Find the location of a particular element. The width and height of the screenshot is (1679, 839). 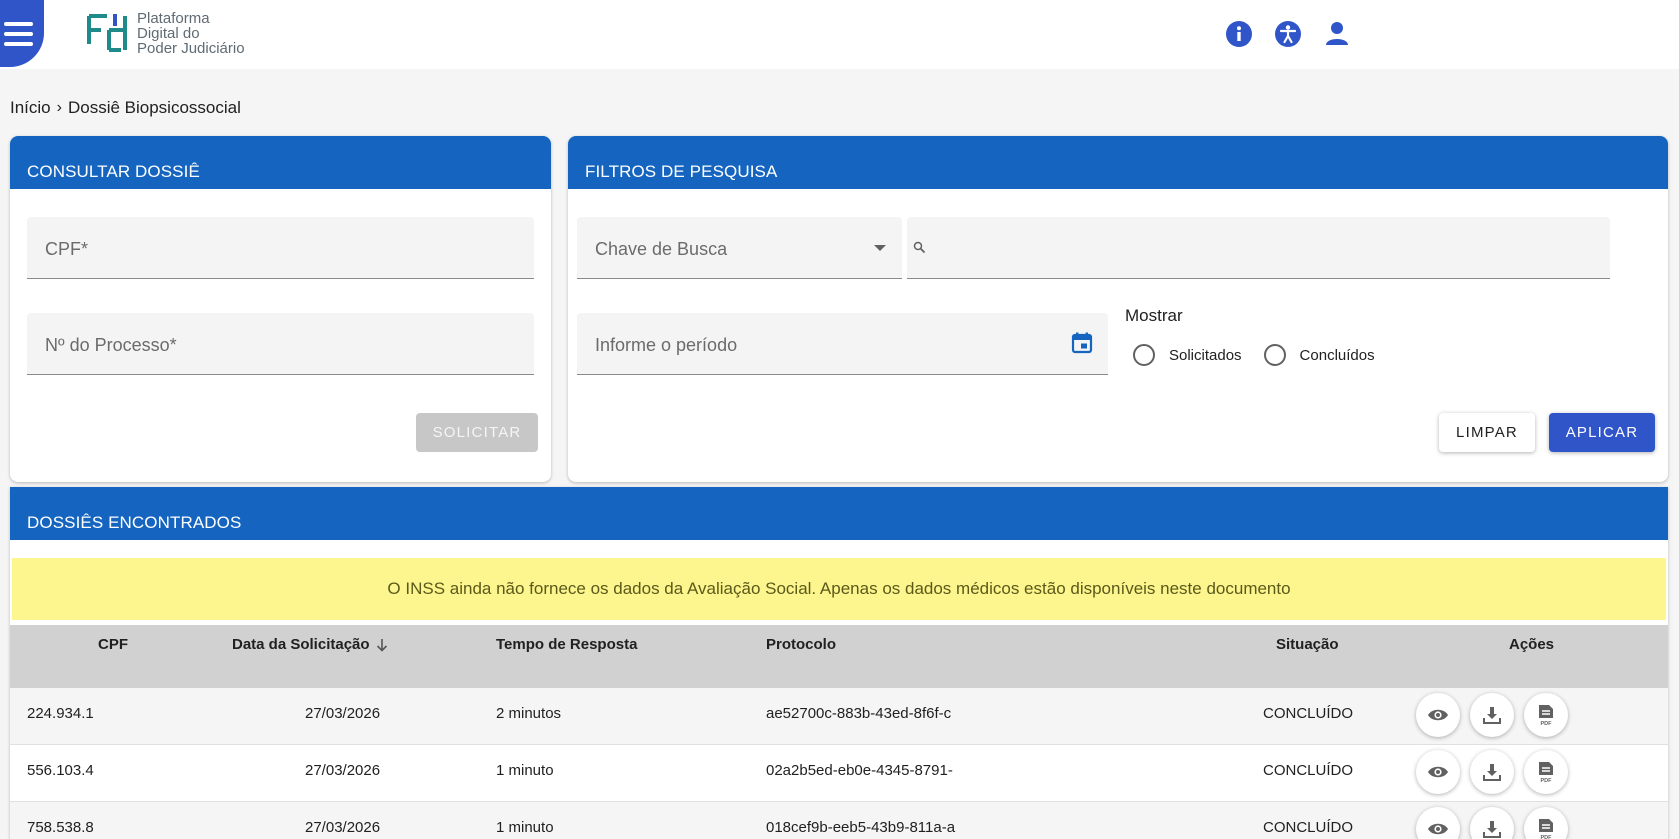

cell-cpf: 224.934.1 is located at coordinates (60, 713).